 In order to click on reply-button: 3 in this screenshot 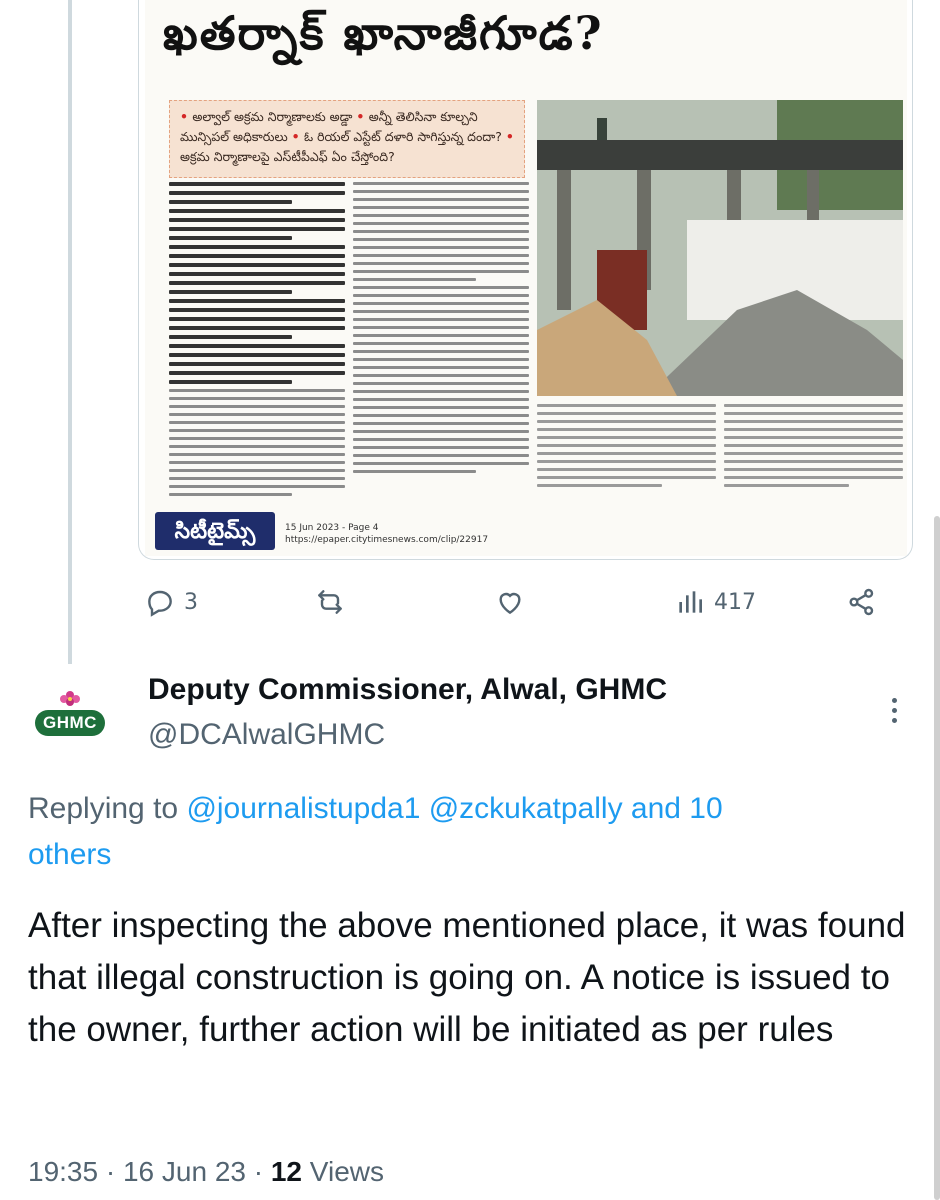, I will do `click(171, 602)`.